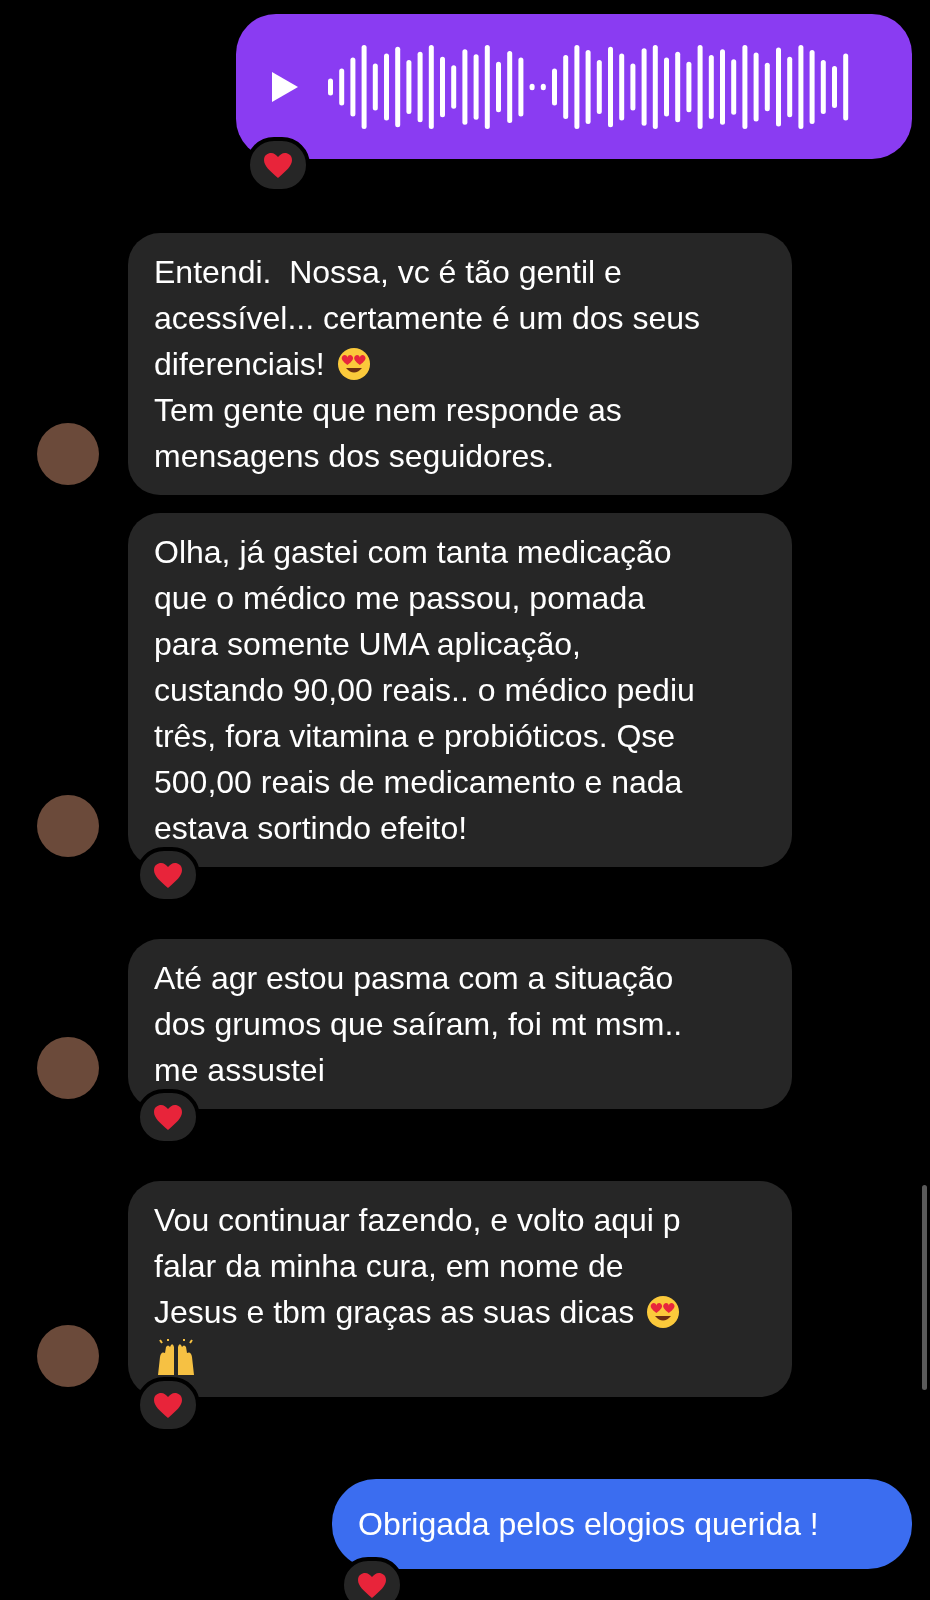 The width and height of the screenshot is (930, 1600). I want to click on message-text: custando 90,00 reais.. o médico pediu, so click(424, 690).